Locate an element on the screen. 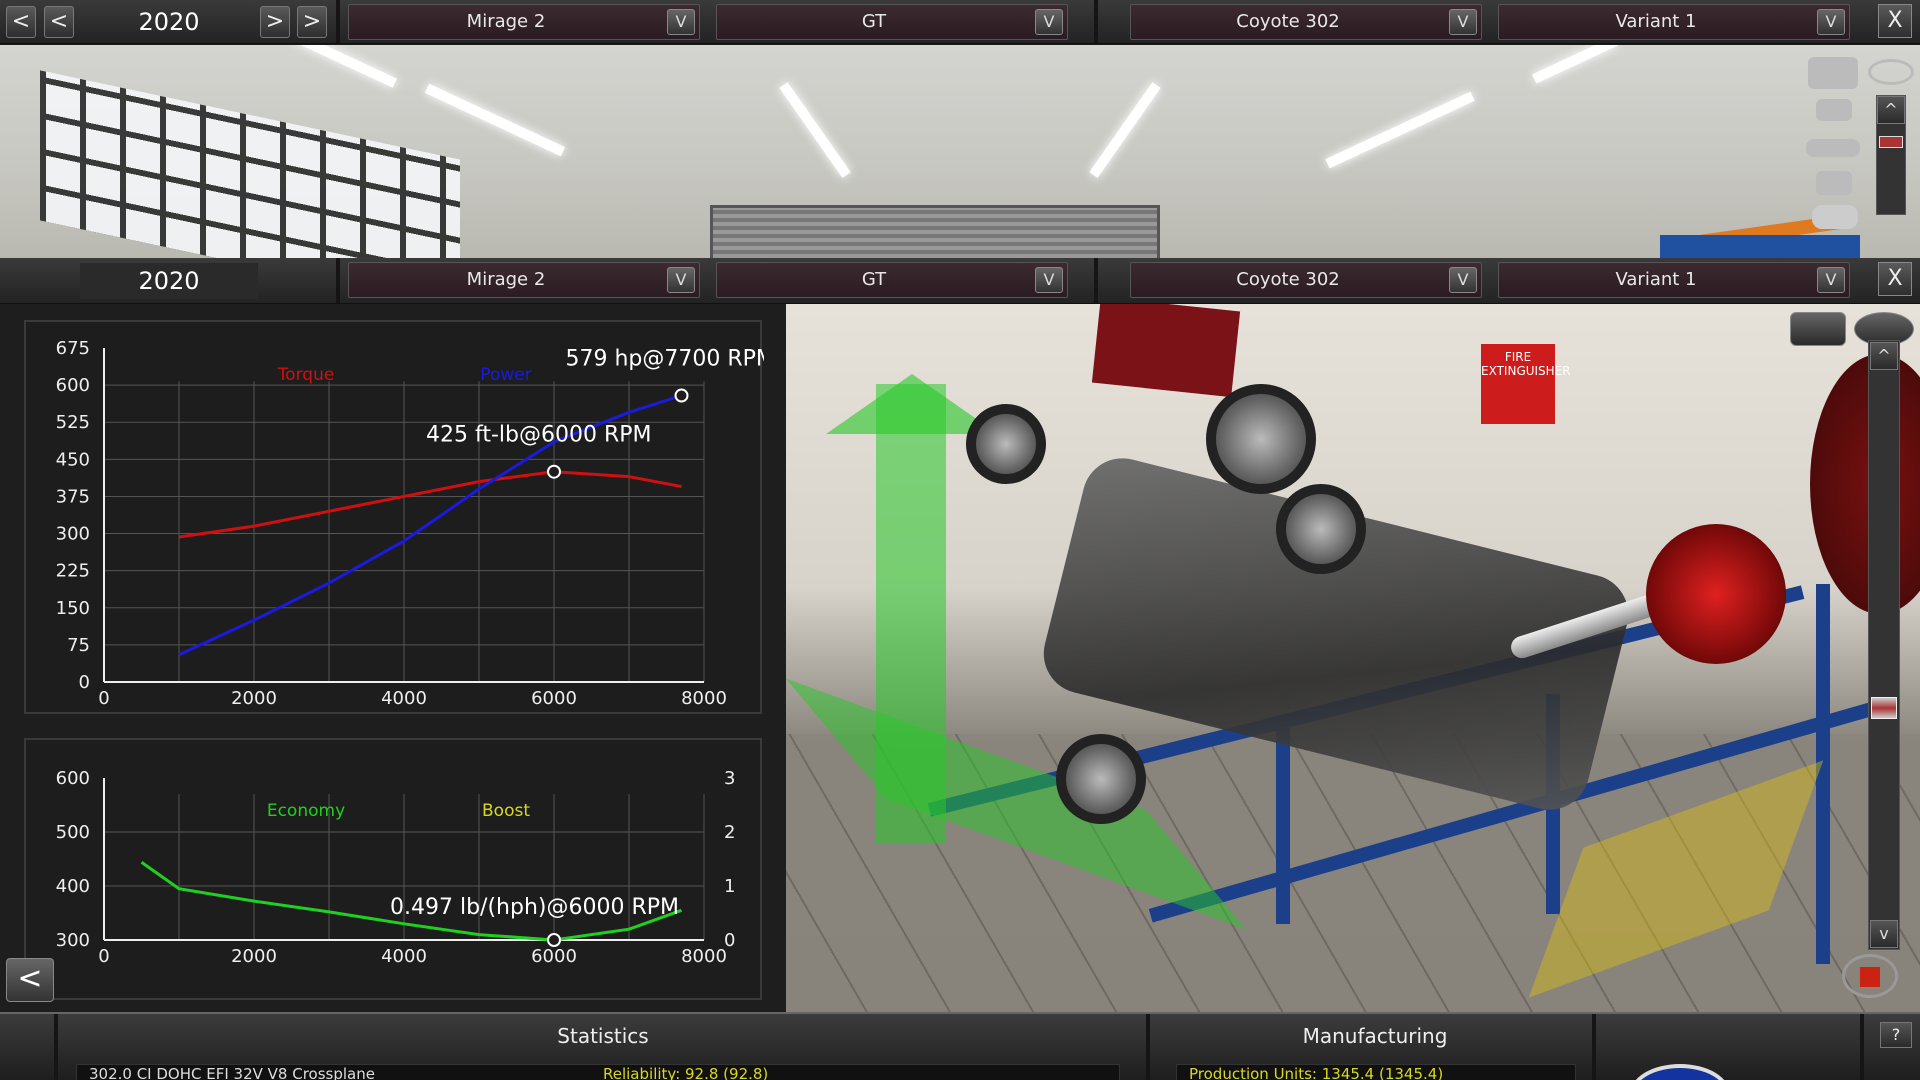  help-button: ? is located at coordinates (1896, 1035).